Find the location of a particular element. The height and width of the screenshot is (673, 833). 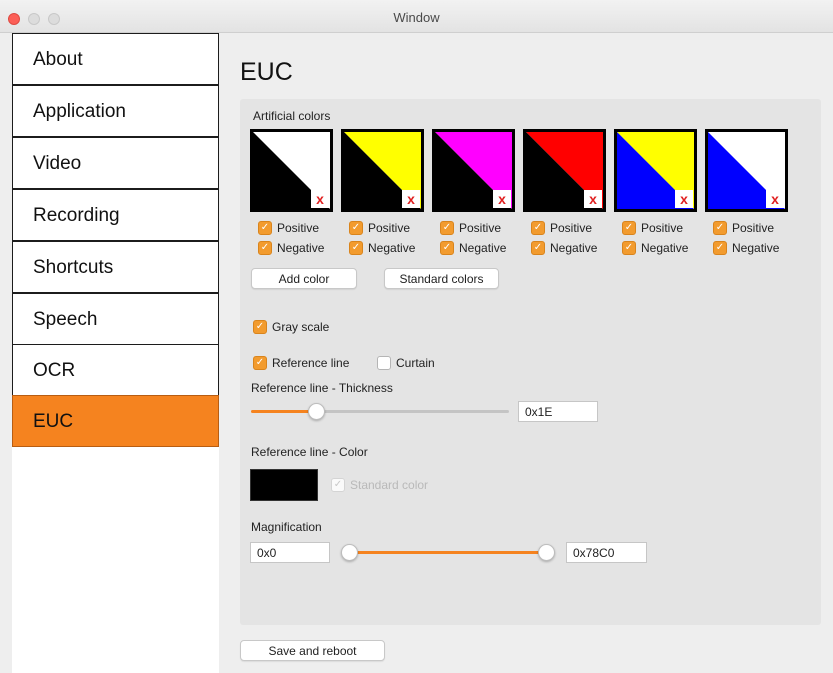

sidebar-item-ocr: OCR is located at coordinates (115, 370).